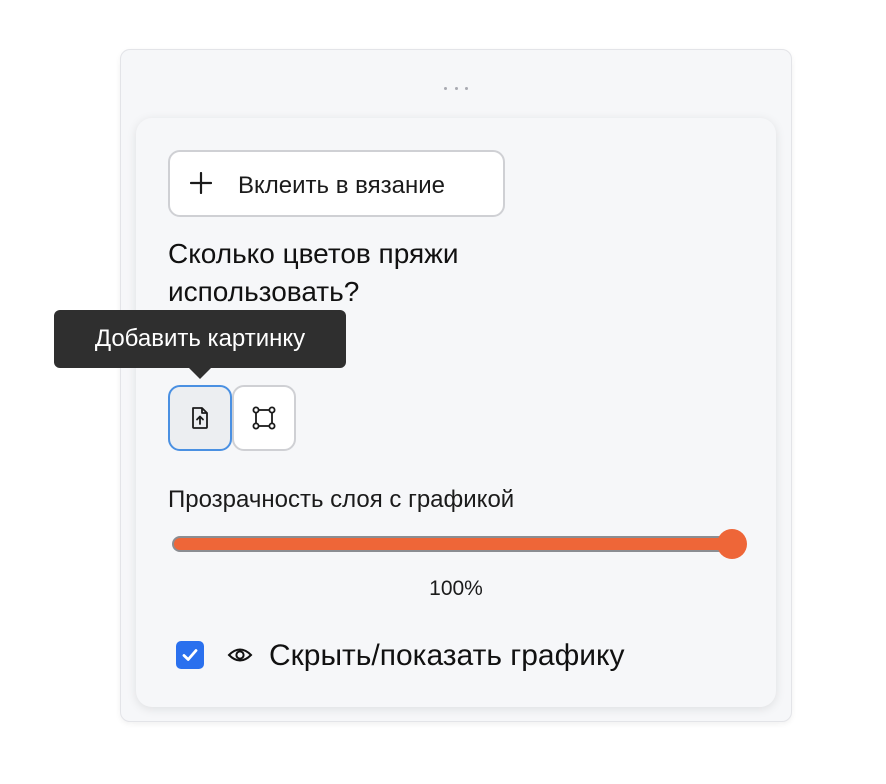 This screenshot has height=784, width=886. I want to click on checkmark-icon, so click(190, 655).